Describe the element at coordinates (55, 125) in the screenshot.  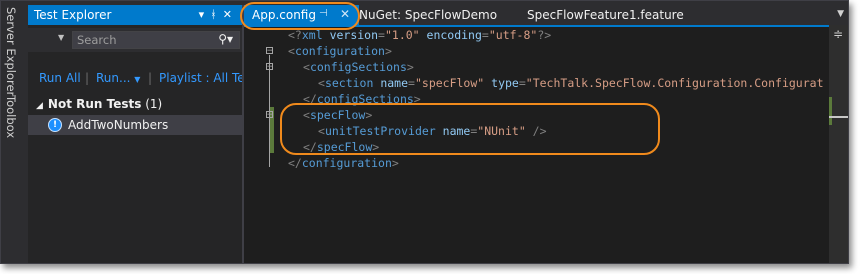
I see `test-not-run-icon: !` at that location.